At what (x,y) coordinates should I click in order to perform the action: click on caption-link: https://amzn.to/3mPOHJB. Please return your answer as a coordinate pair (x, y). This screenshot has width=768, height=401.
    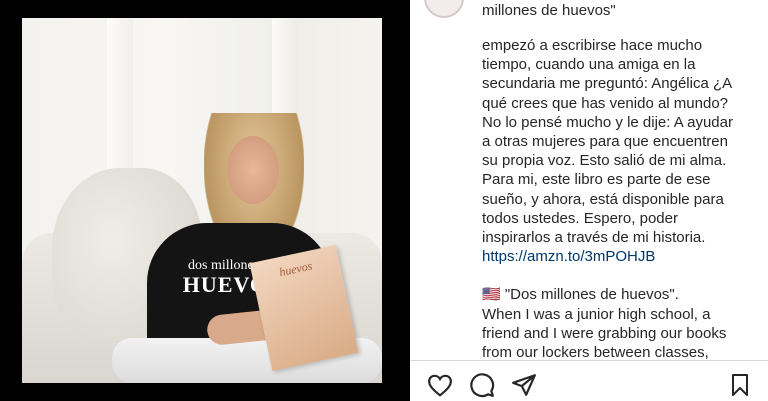
    Looking at the image, I should click on (568, 256).